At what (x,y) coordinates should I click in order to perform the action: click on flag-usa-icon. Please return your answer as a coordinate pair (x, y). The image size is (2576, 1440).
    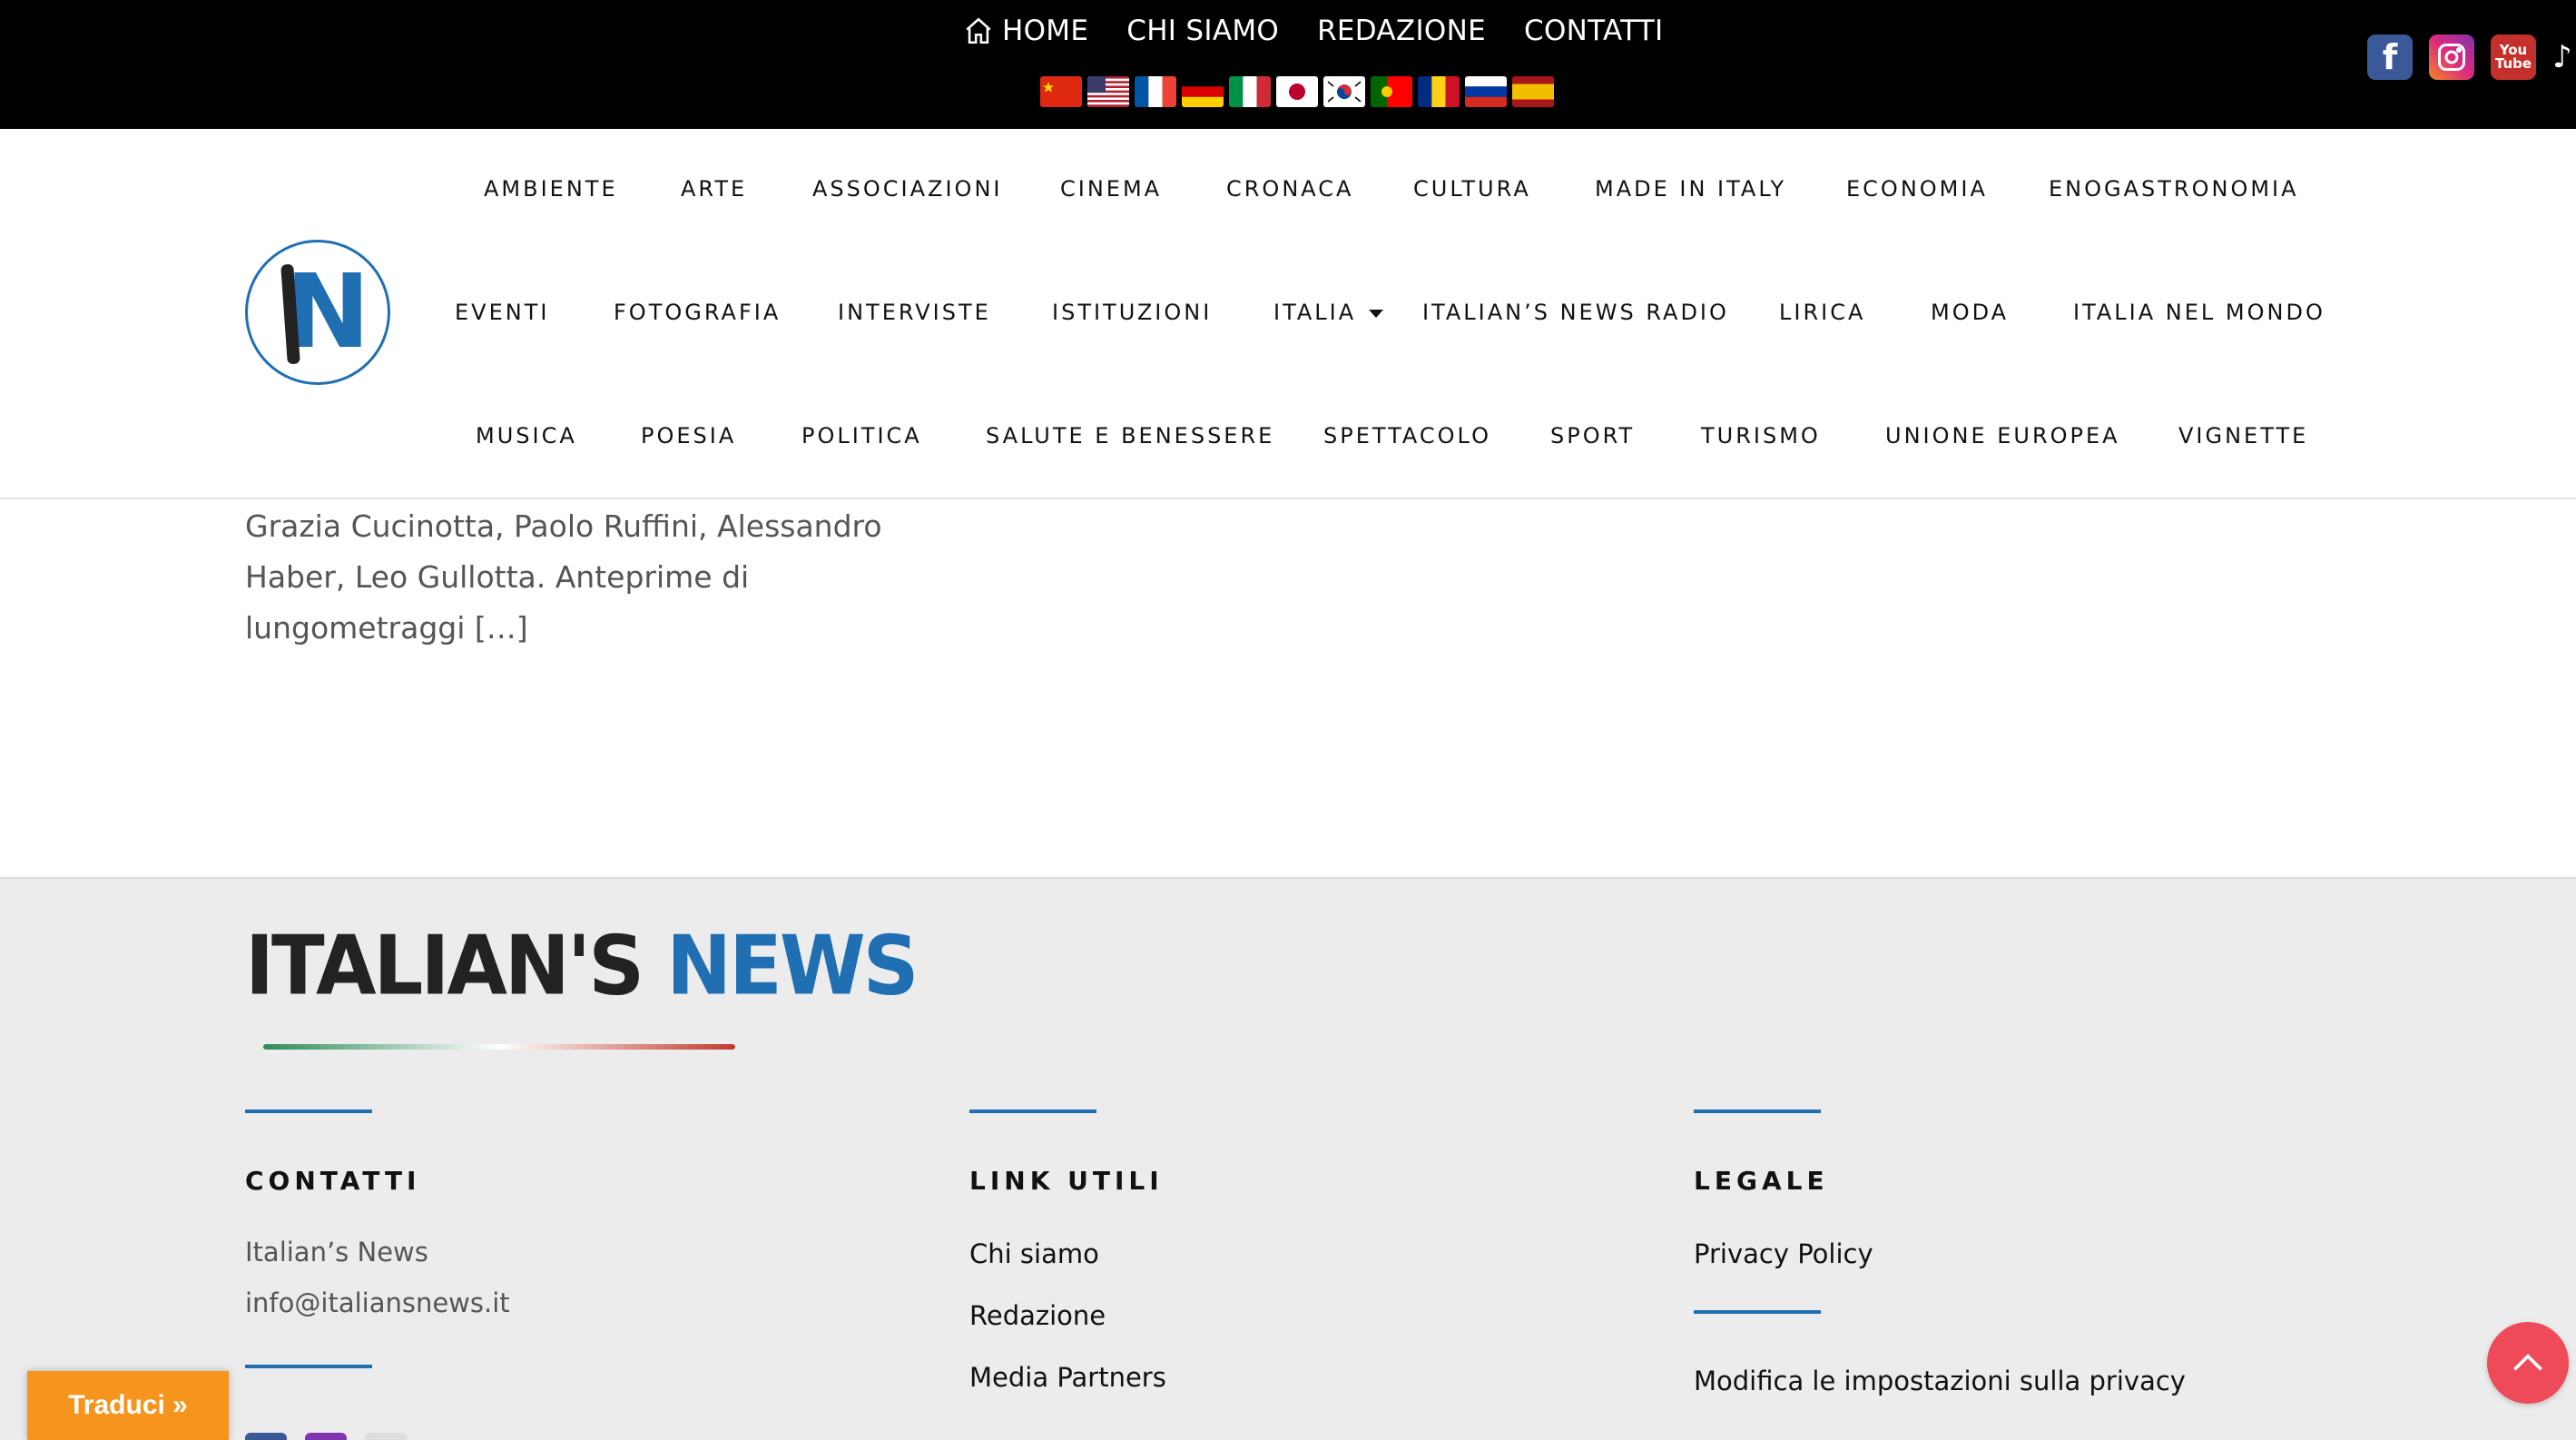
    Looking at the image, I should click on (1108, 91).